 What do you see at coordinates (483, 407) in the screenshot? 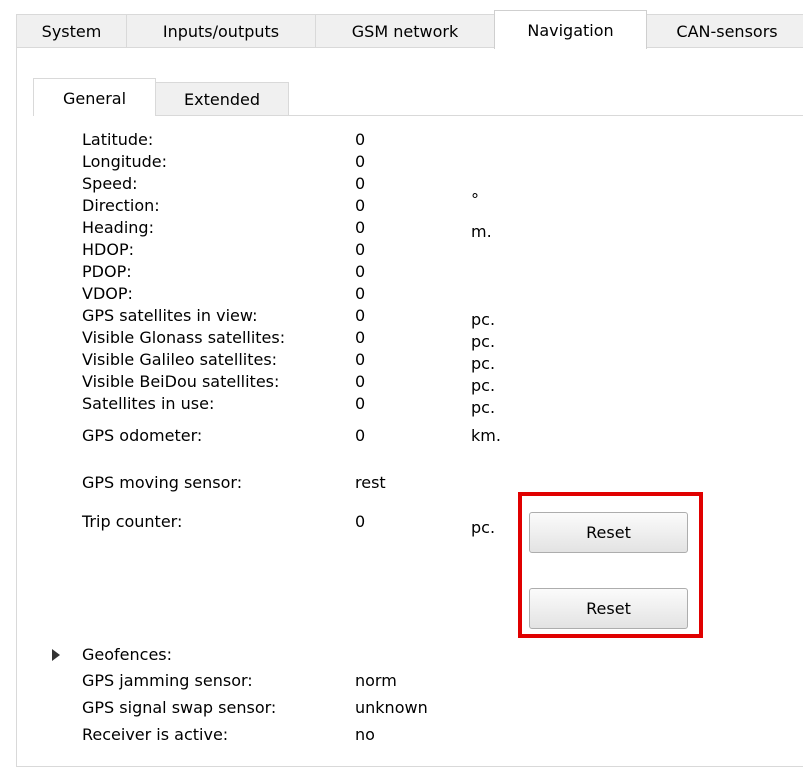
I see `satellites-in-use-unit: pc.` at bounding box center [483, 407].